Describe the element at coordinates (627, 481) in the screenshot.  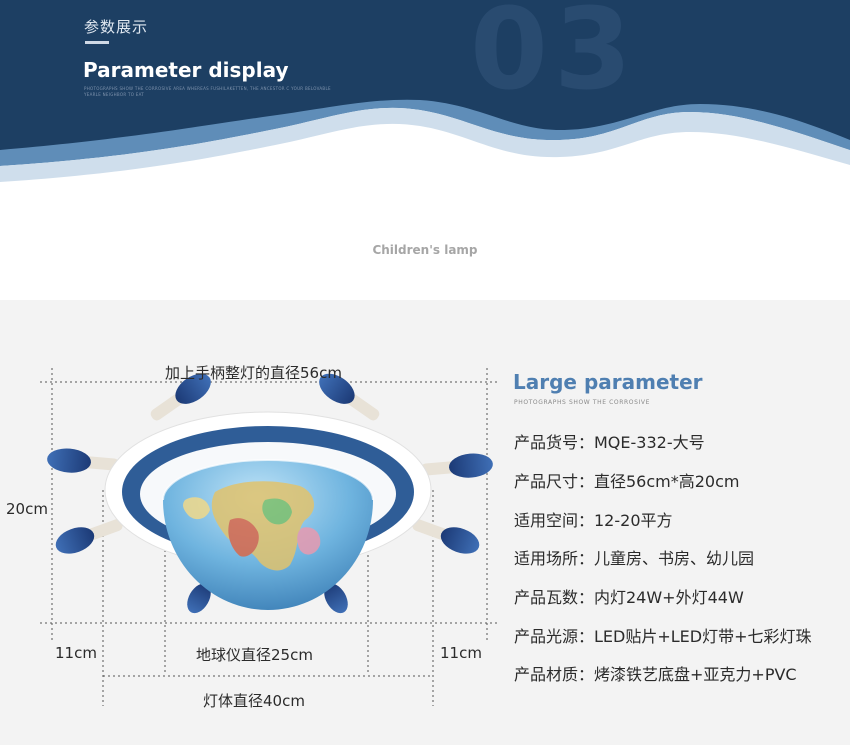
I see `param-row-size: 产品尺寸：直径56cm*高20cm` at that location.